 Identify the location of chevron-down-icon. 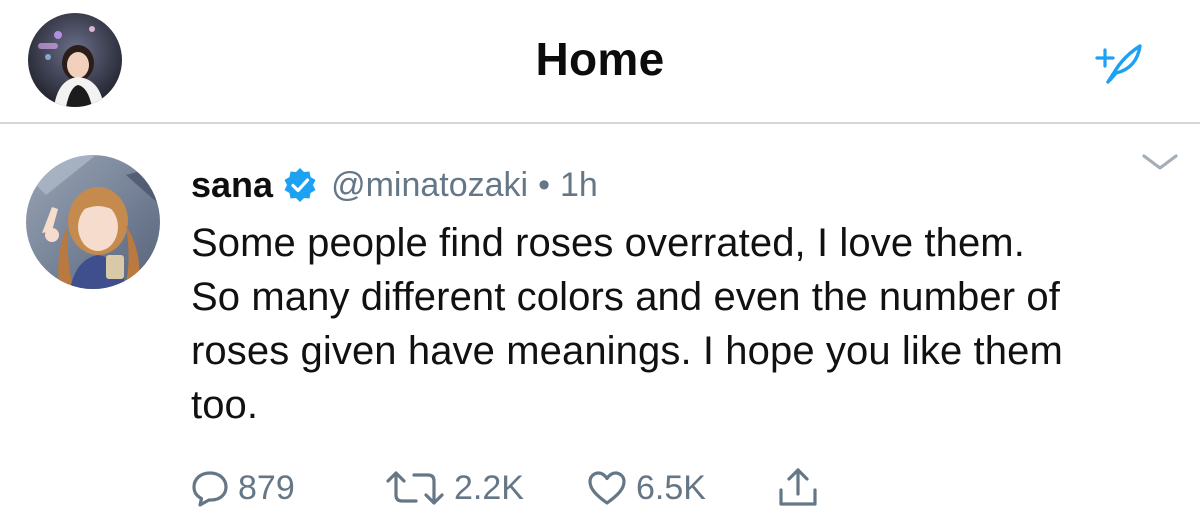
(1160, 162).